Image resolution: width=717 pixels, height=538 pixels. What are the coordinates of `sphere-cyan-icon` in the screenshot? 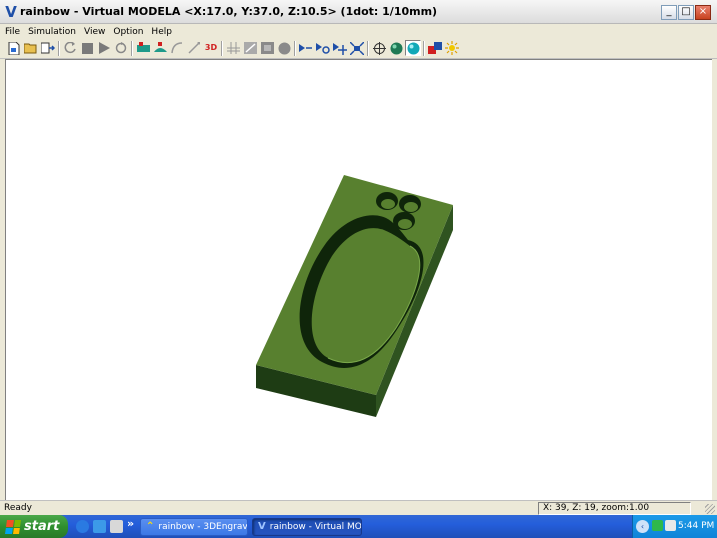 It's located at (413, 48).